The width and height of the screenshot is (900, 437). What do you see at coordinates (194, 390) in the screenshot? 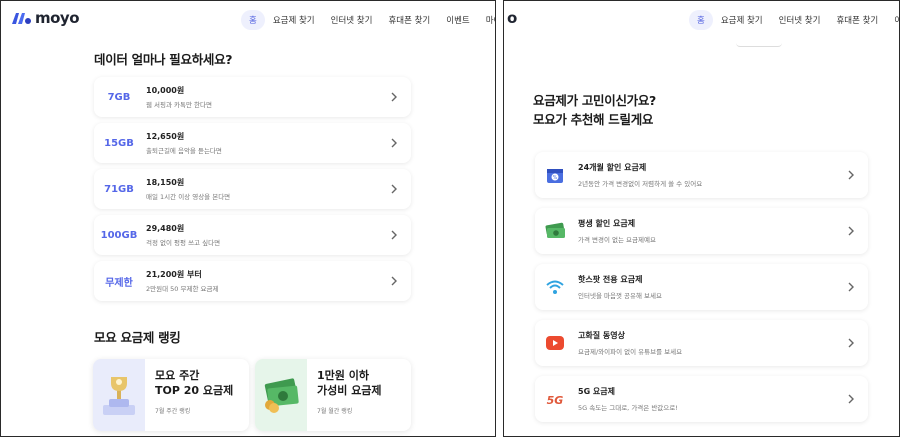
I see `ranking-card-title-2: TOP 20 요금제` at bounding box center [194, 390].